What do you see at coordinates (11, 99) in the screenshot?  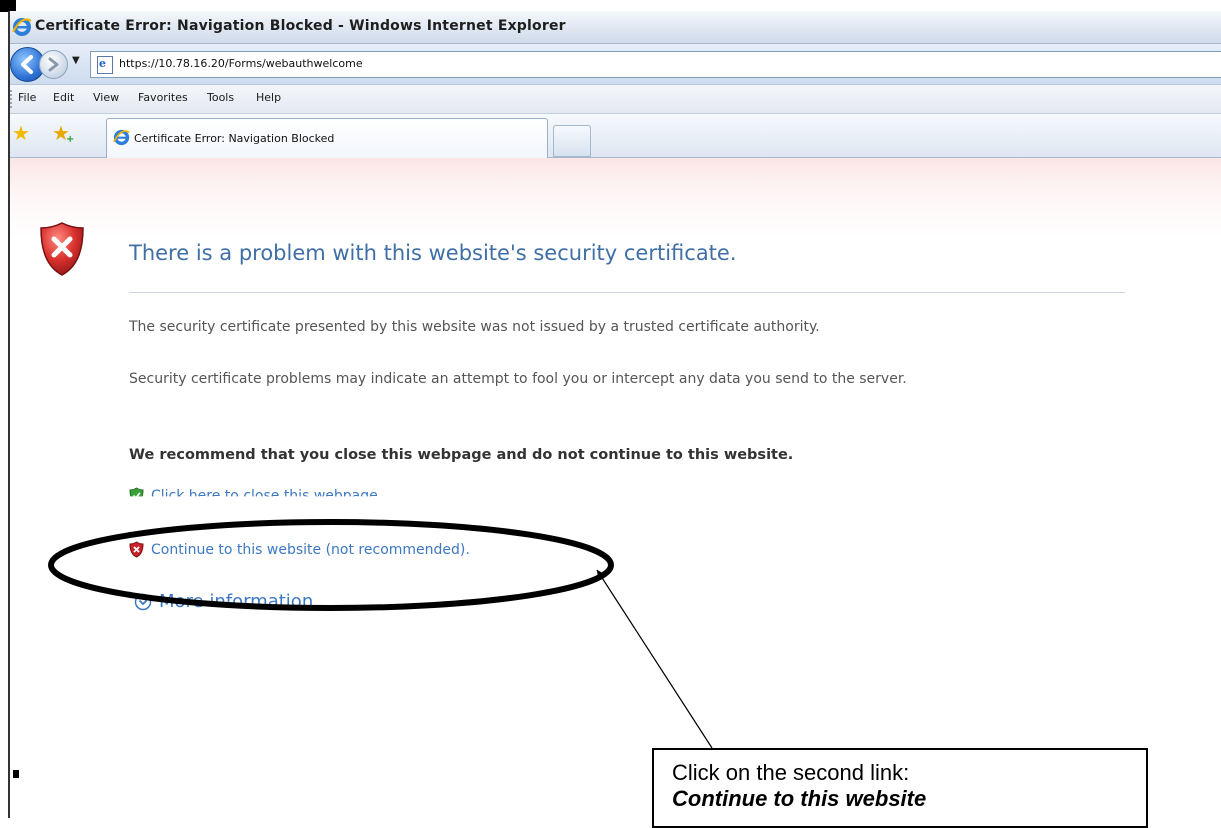 I see `menu-grip` at bounding box center [11, 99].